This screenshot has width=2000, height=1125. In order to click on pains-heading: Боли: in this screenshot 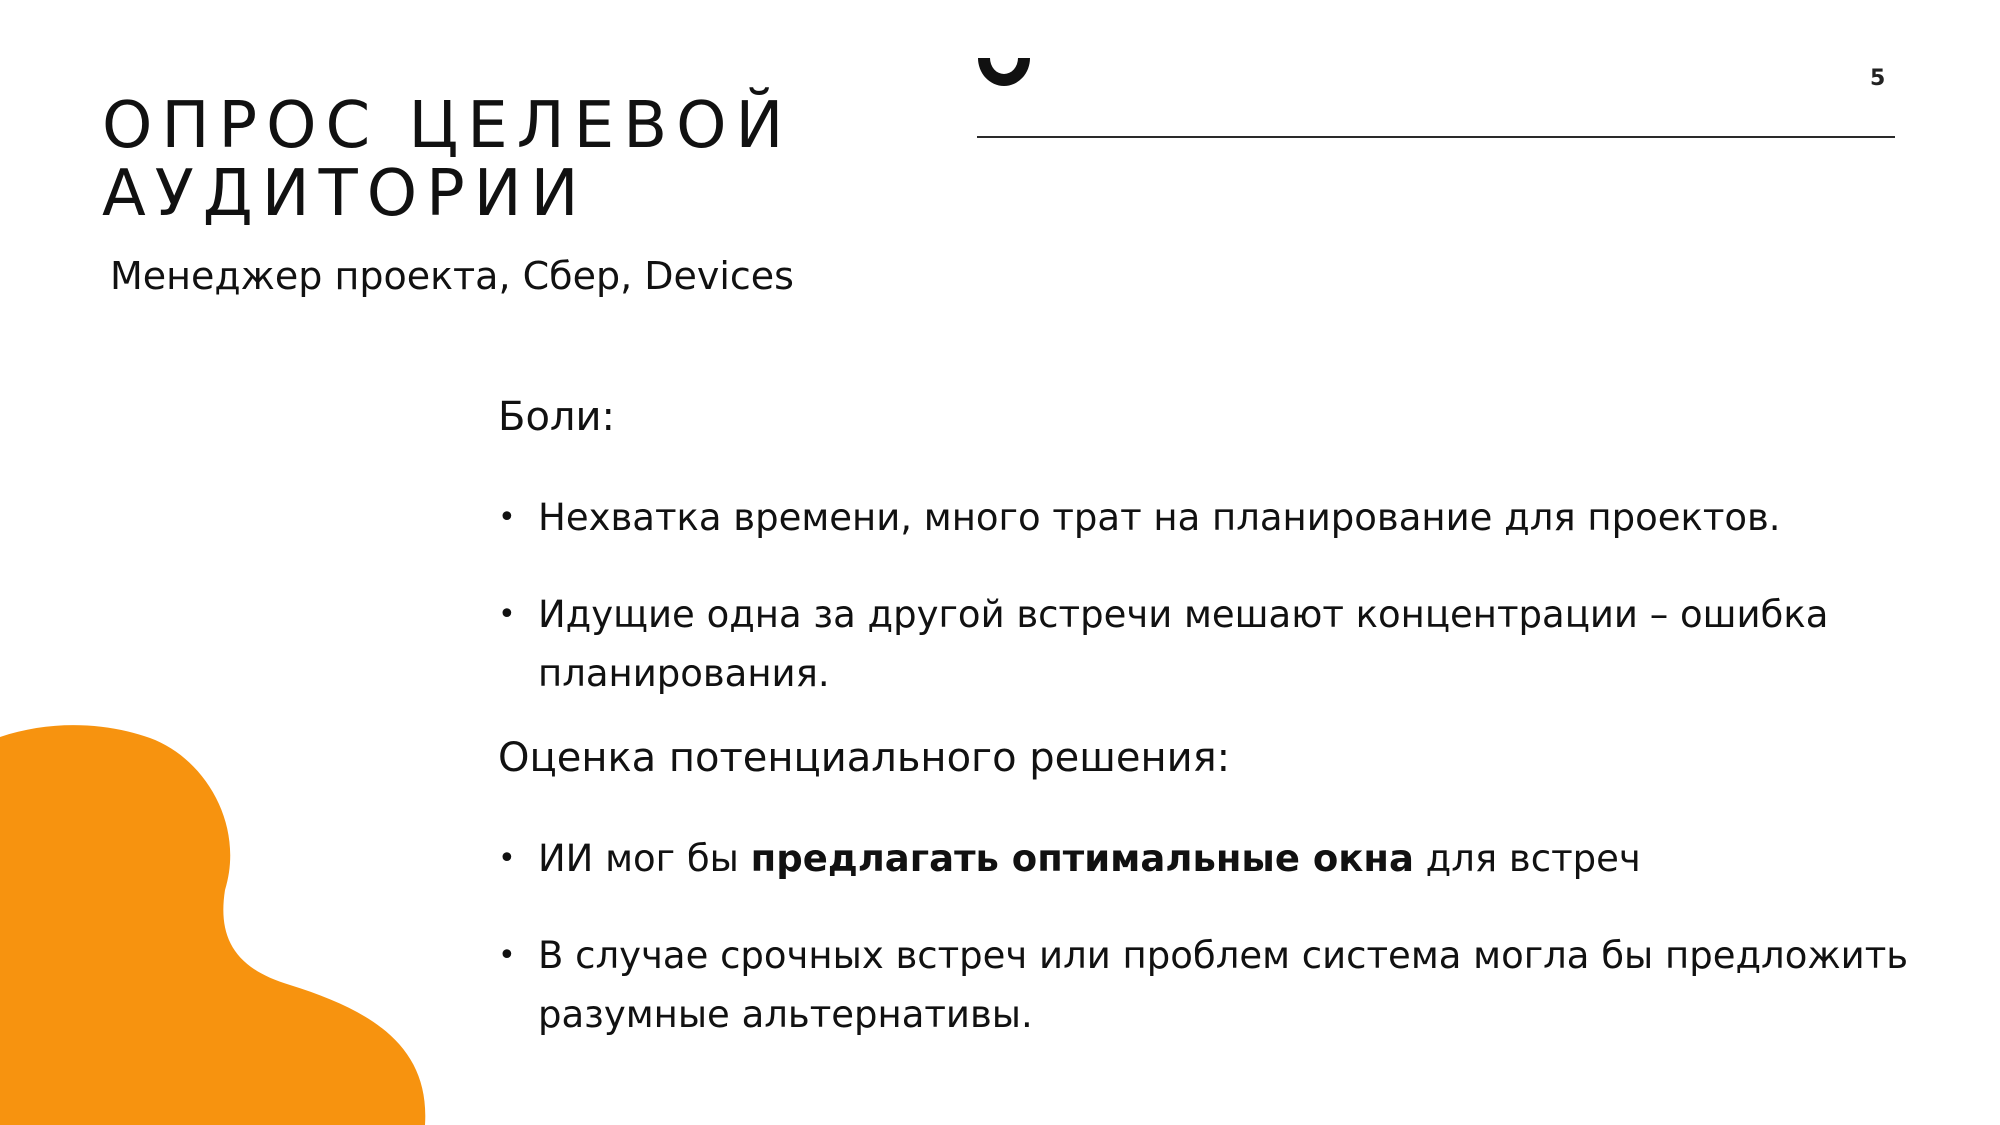, I will do `click(556, 417)`.